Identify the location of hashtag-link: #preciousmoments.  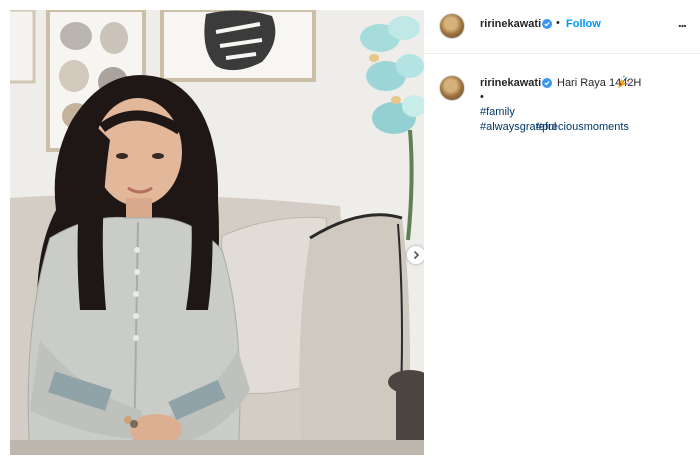
(582, 127).